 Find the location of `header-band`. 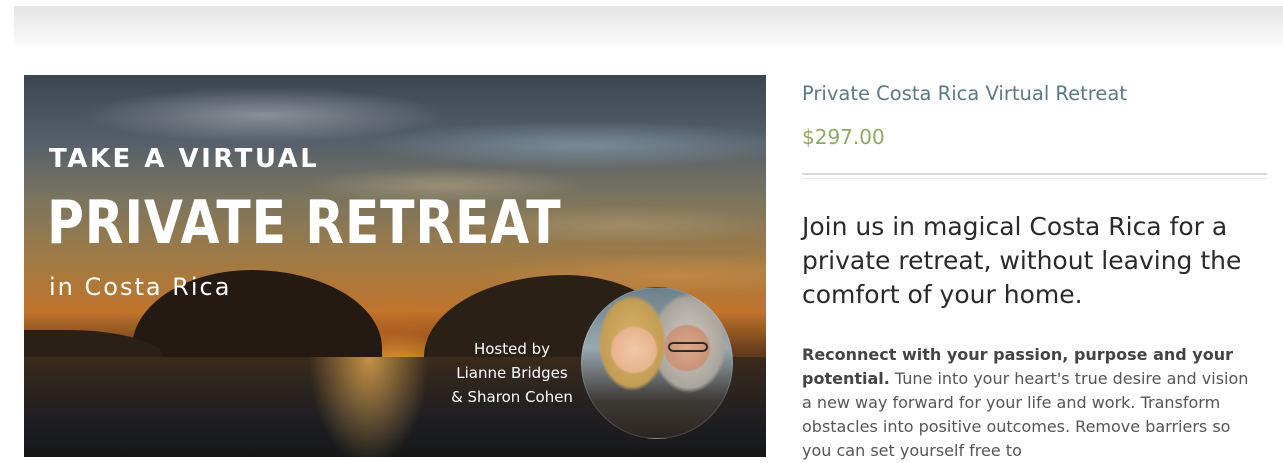

header-band is located at coordinates (648, 28).